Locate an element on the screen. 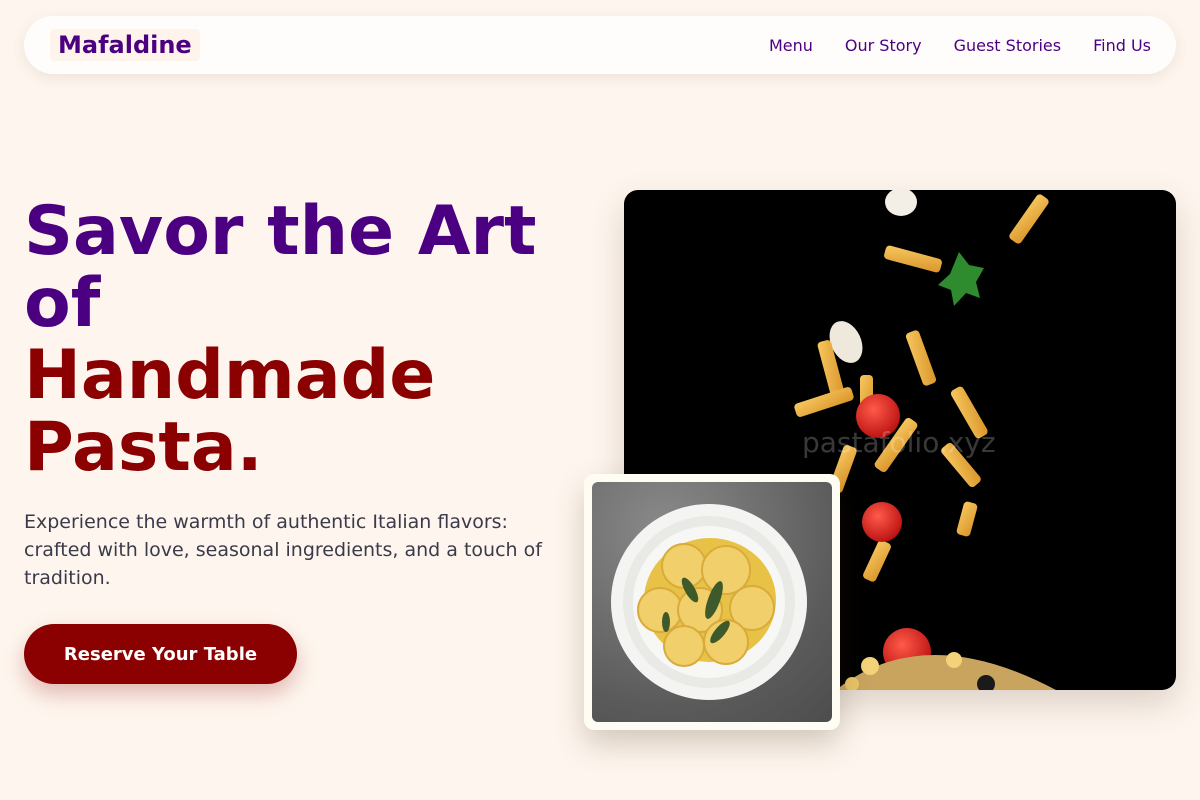  reserve-table-button: Reserve Your Table is located at coordinates (160, 654).